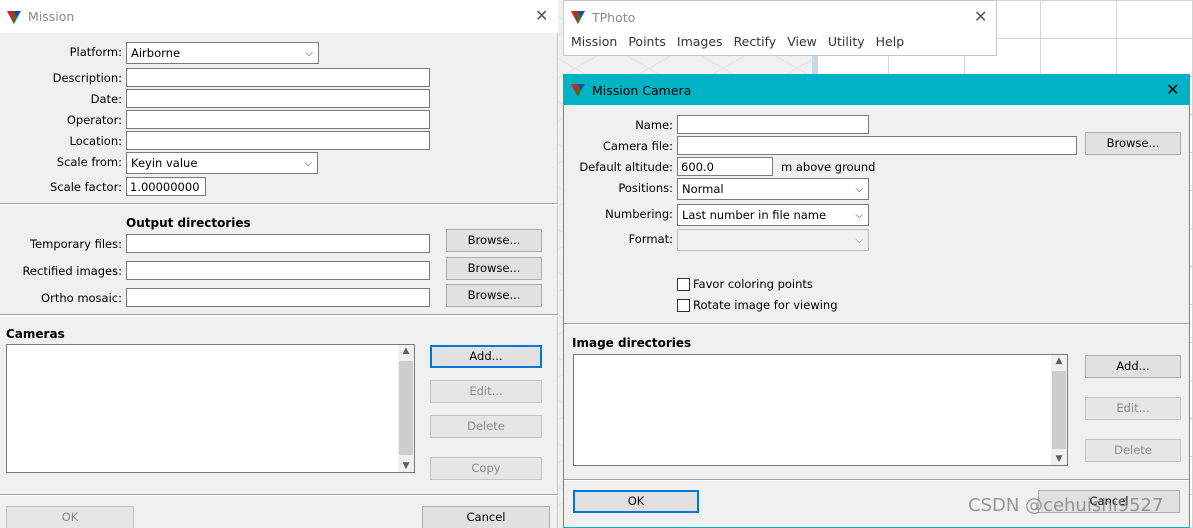 The image size is (1193, 528). I want to click on scale-from-label: Scale from:, so click(89, 162).